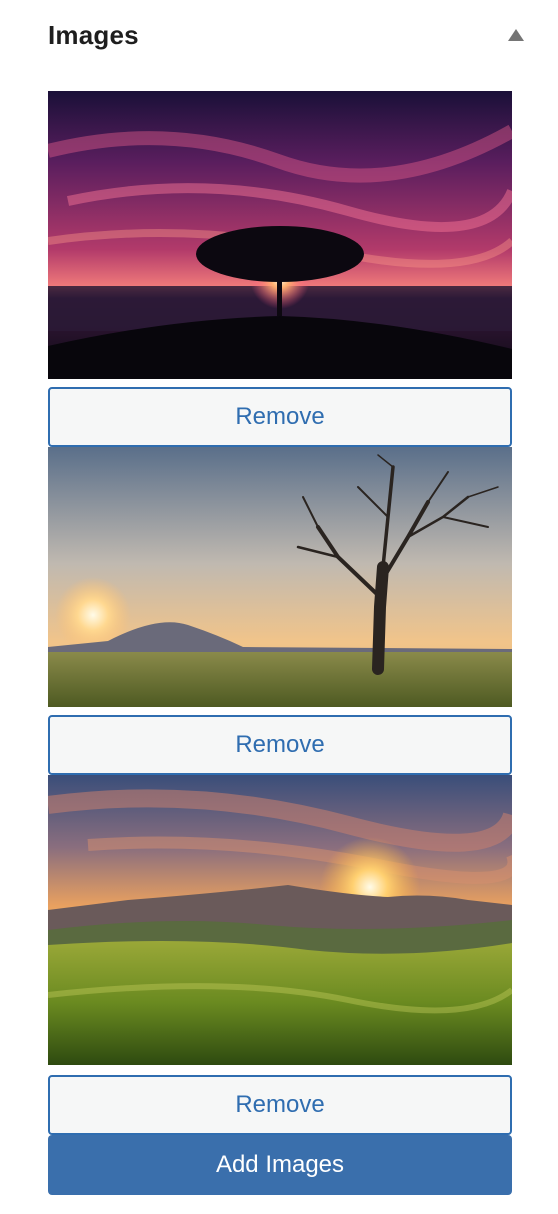 The width and height of the screenshot is (558, 1214). I want to click on panel-title: Images, so click(93, 35).